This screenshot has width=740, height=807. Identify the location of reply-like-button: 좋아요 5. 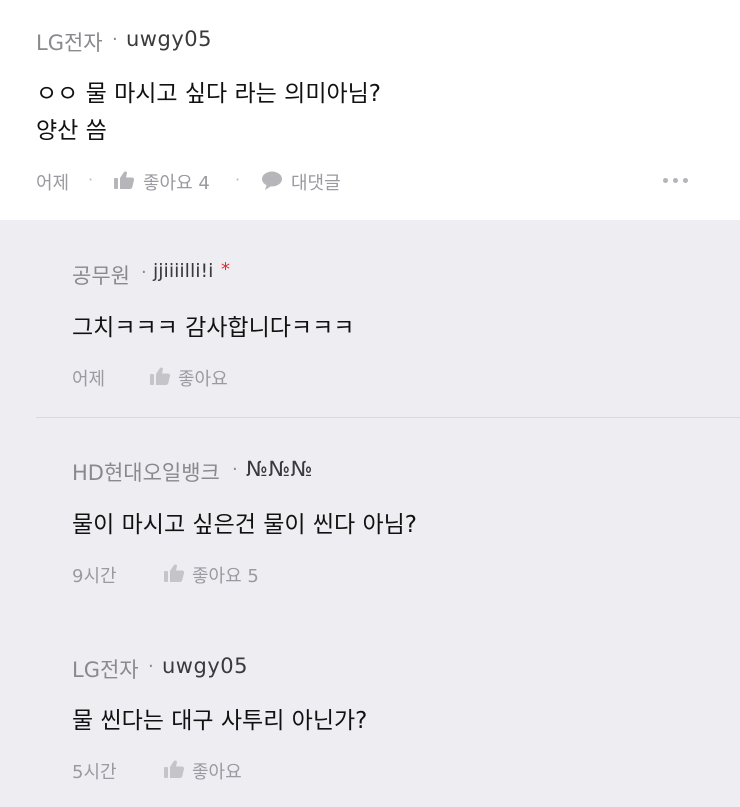
(225, 575).